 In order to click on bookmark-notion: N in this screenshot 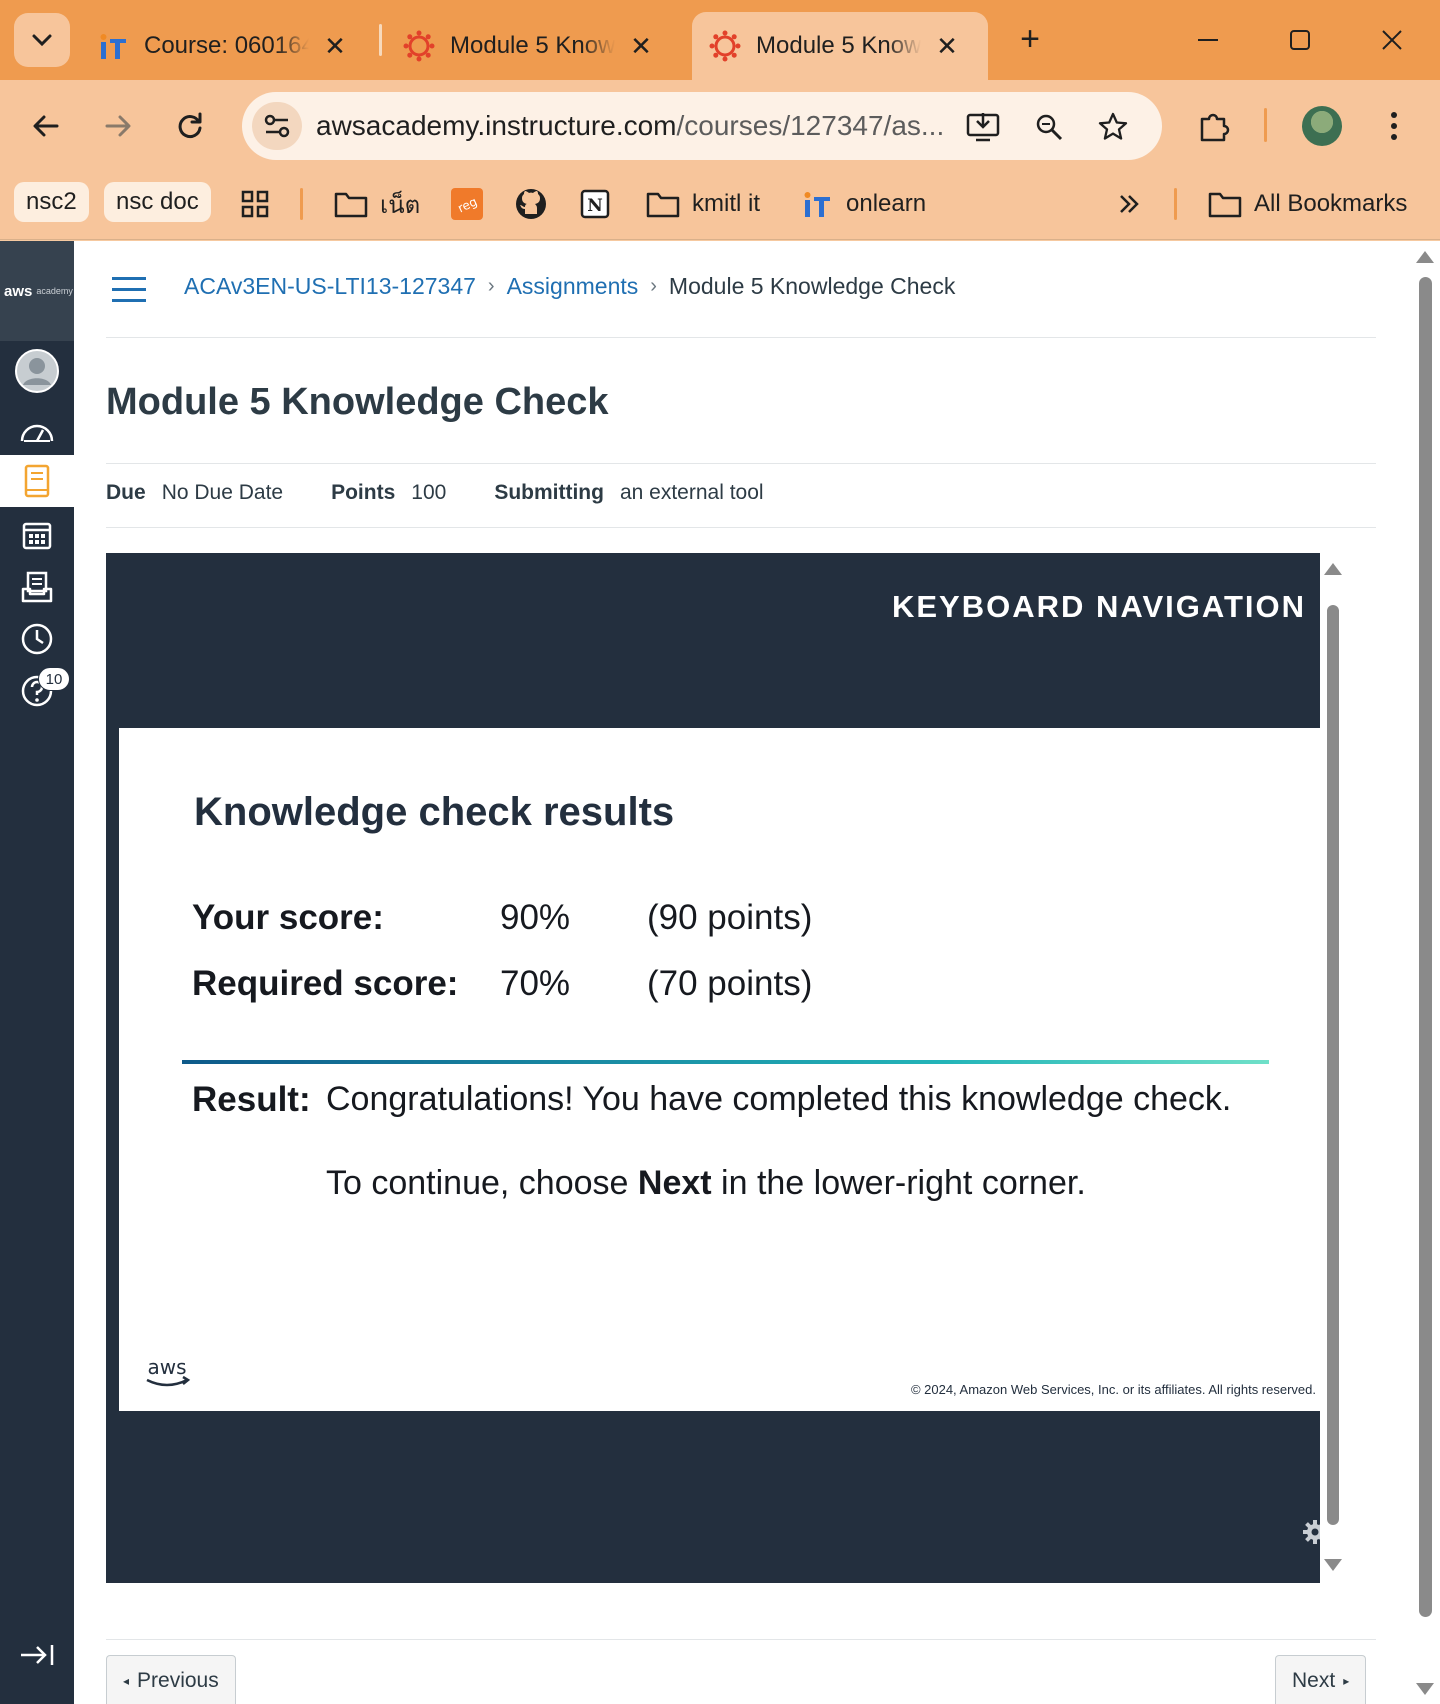, I will do `click(601, 204)`.